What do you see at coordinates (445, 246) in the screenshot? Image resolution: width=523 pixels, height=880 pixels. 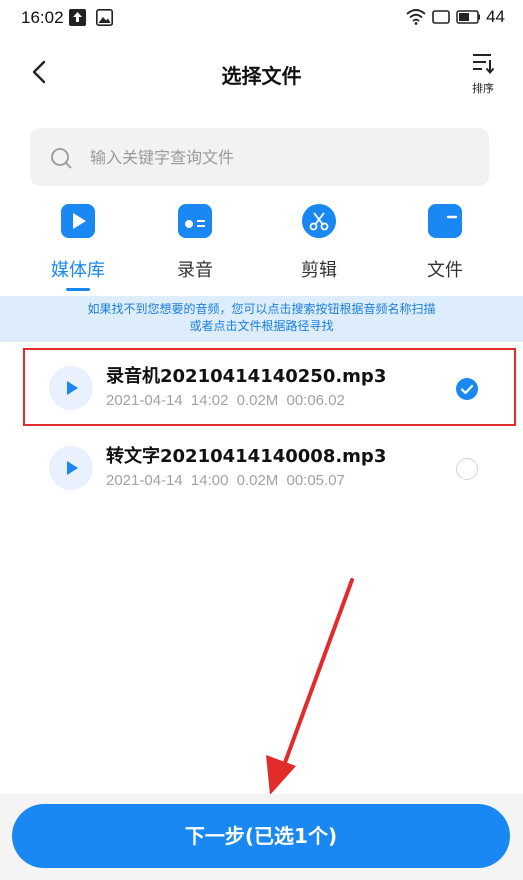 I see `tab-files: 文件` at bounding box center [445, 246].